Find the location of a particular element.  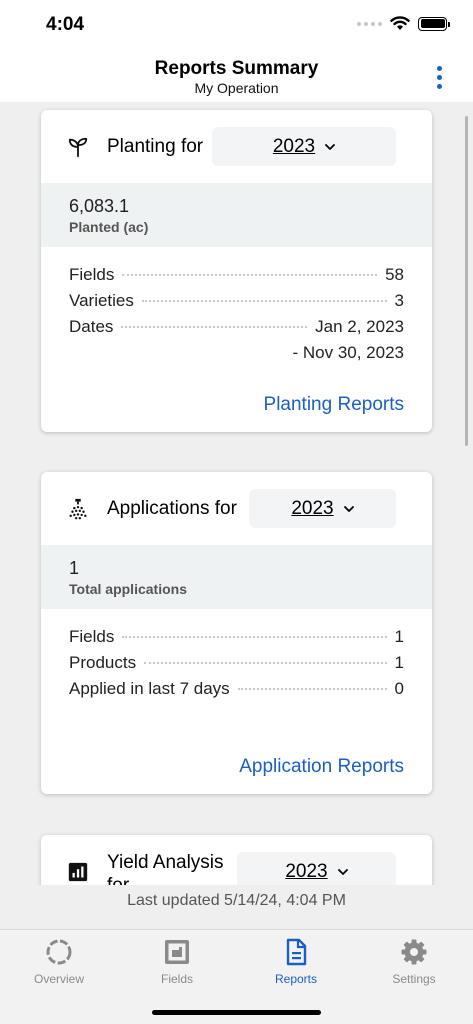

overview-icon is located at coordinates (59, 952).